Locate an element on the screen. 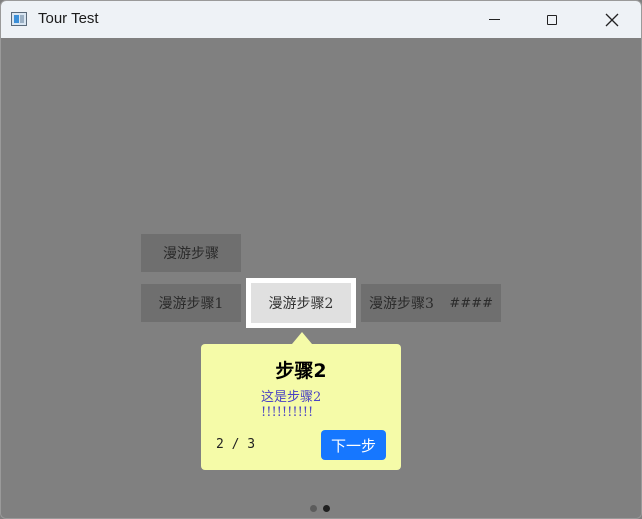 This screenshot has height=519, width=642. minimize-icon is located at coordinates (494, 19).